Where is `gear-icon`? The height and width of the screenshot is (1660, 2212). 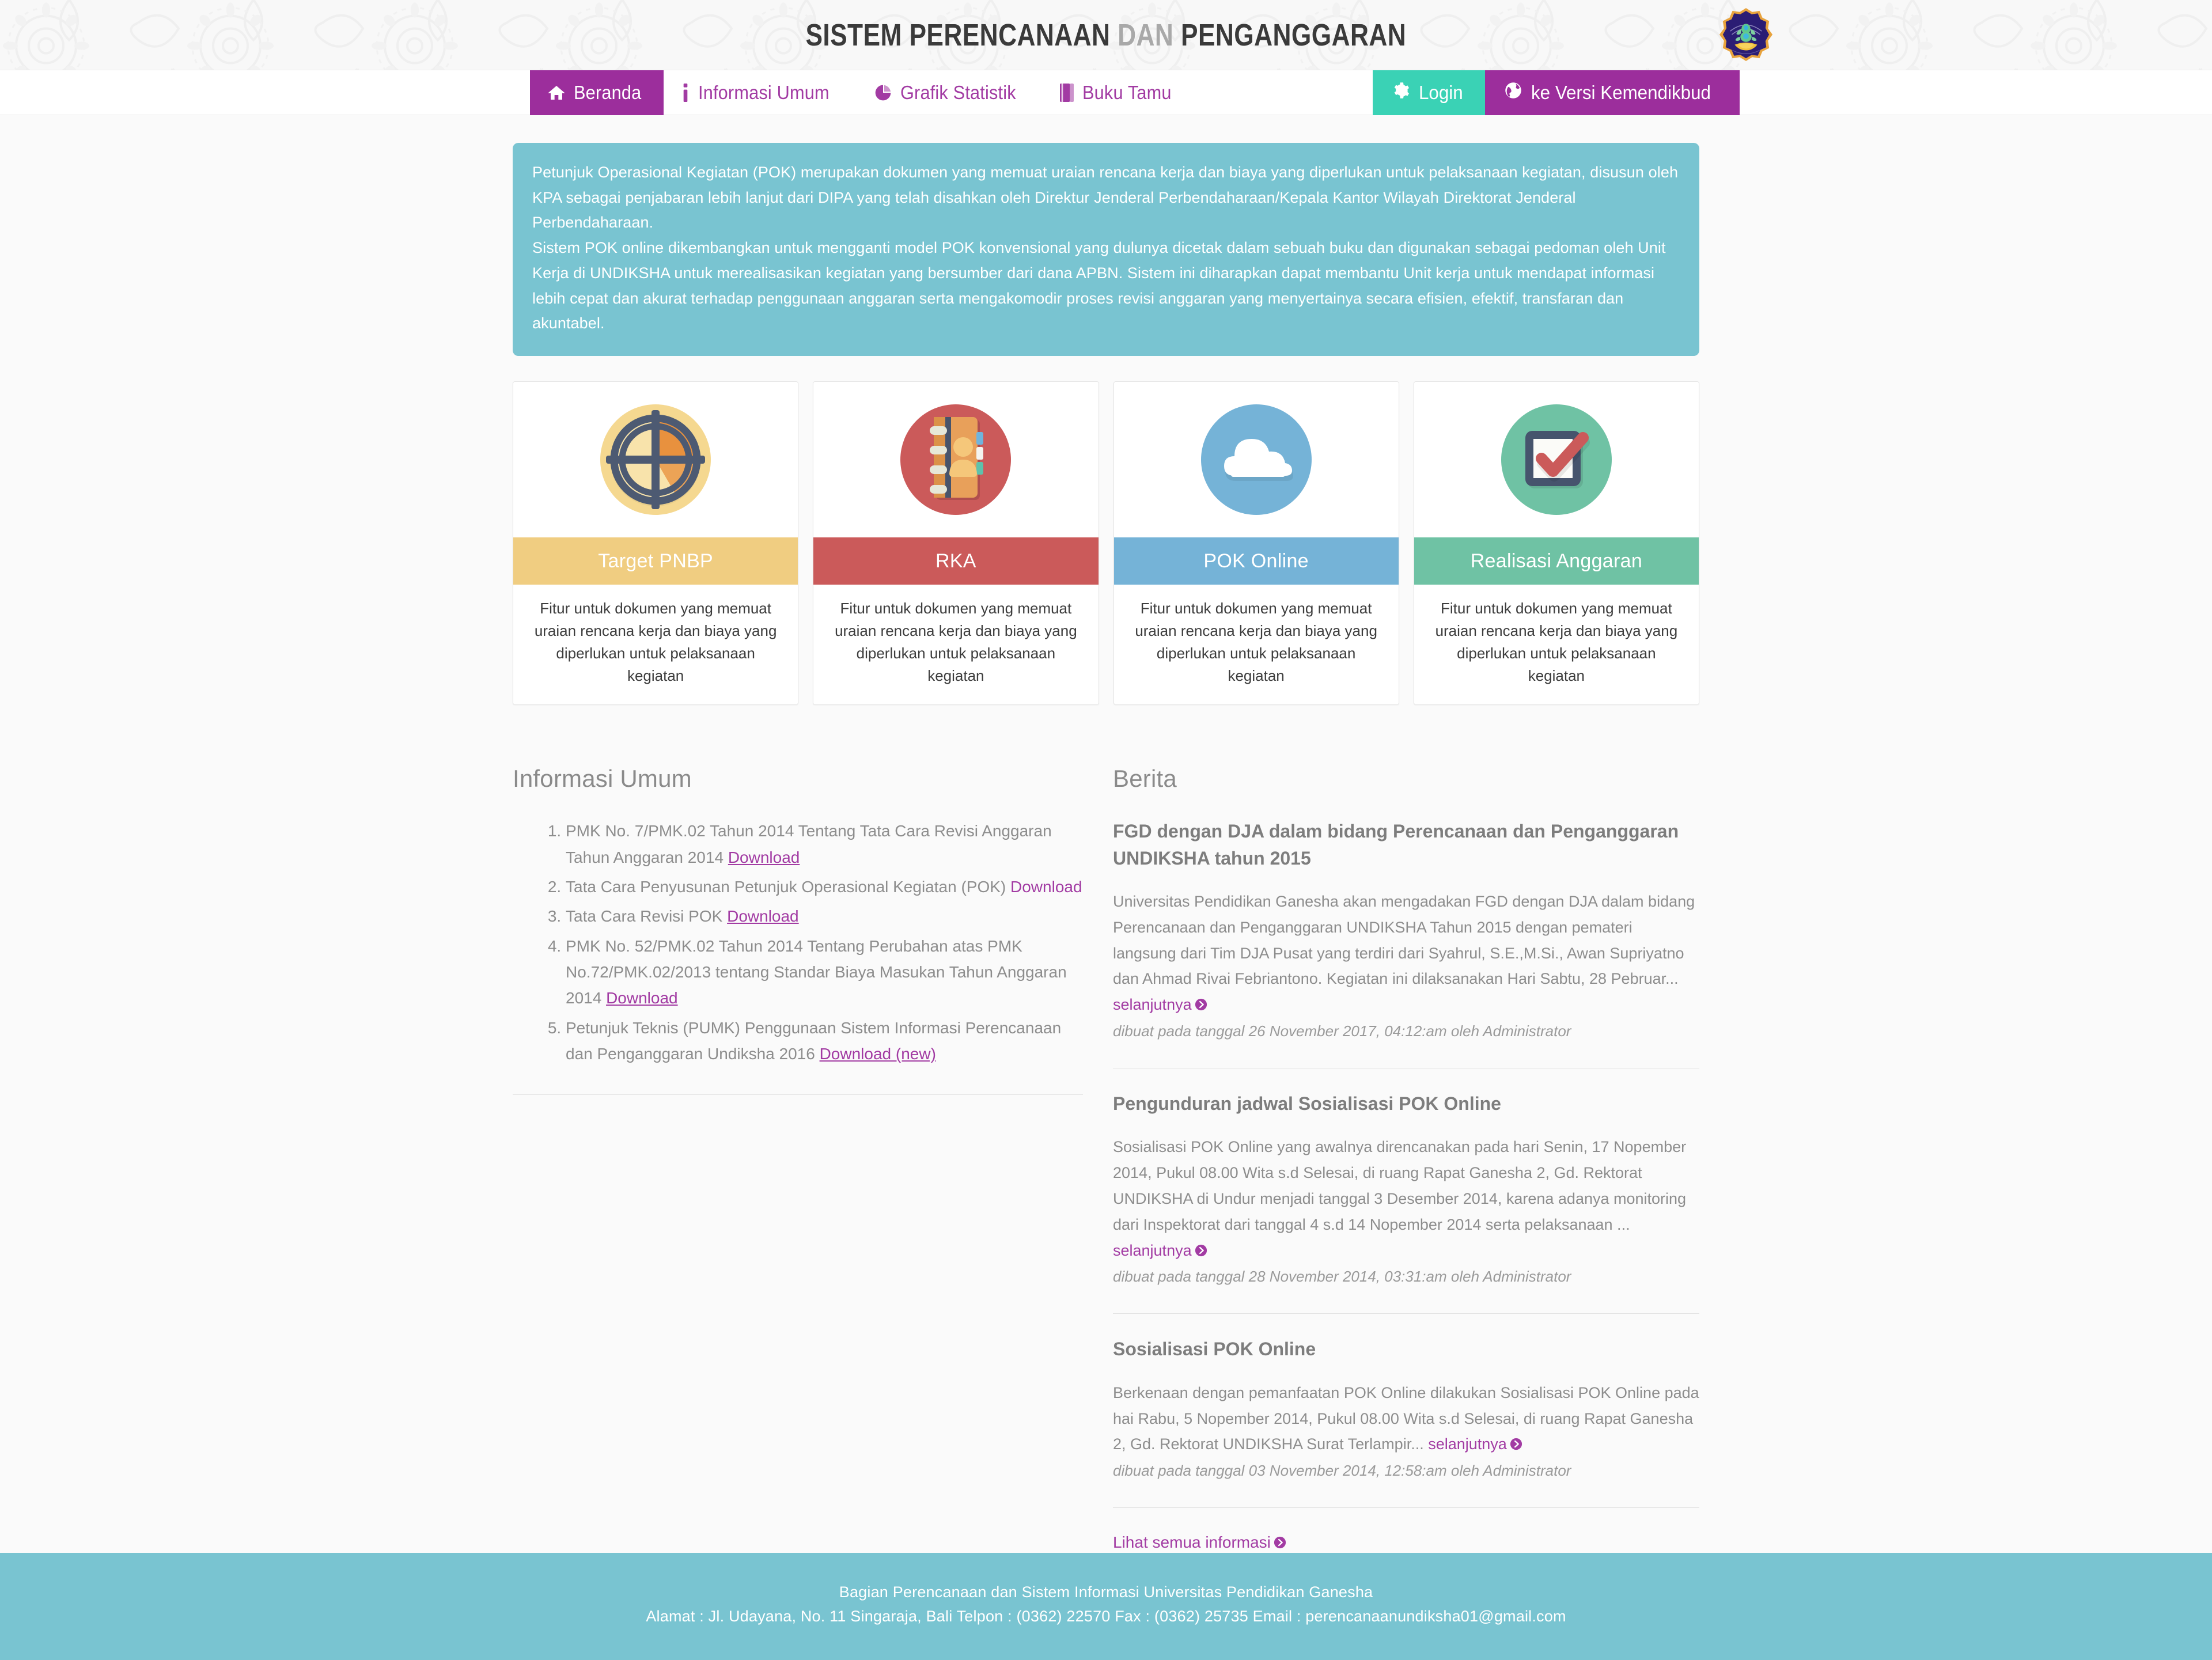 gear-icon is located at coordinates (1401, 93).